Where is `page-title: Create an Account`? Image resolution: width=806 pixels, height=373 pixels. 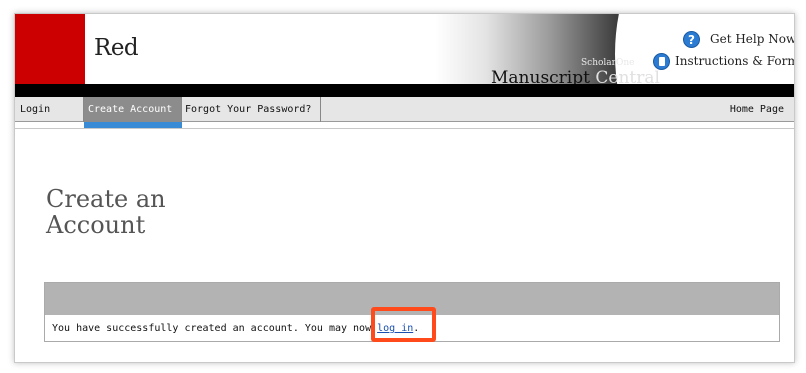 page-title: Create an Account is located at coordinates (106, 212).